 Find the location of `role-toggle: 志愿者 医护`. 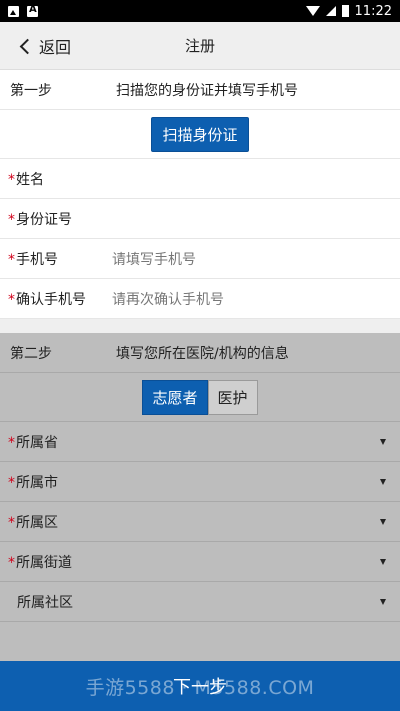

role-toggle: 志愿者 医护 is located at coordinates (200, 397).